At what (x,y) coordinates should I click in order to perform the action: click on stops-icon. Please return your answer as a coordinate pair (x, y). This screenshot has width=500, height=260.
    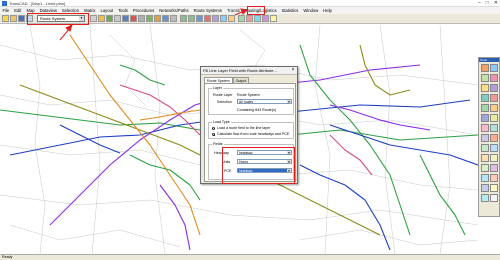
    Looking at the image, I should click on (257, 18).